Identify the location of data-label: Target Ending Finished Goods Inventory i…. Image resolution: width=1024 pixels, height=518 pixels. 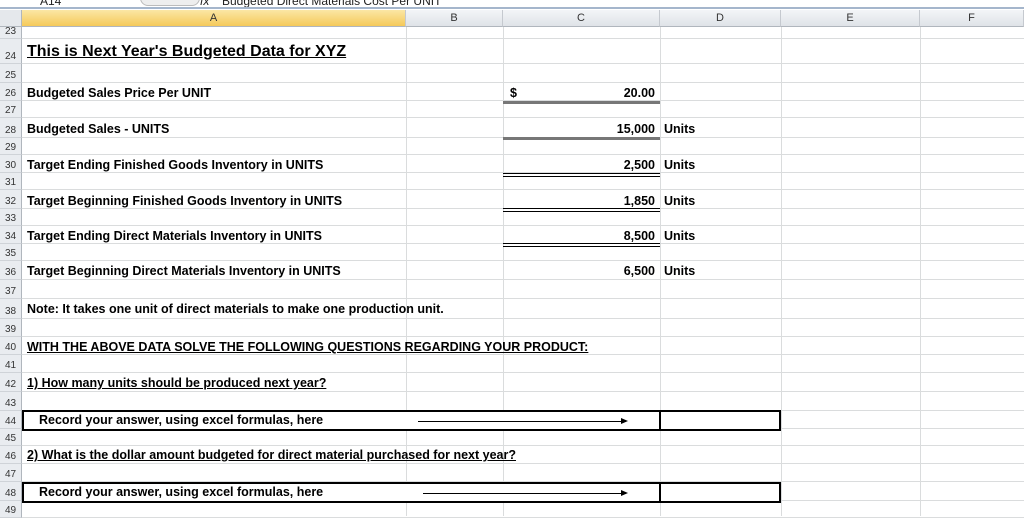
(175, 165).